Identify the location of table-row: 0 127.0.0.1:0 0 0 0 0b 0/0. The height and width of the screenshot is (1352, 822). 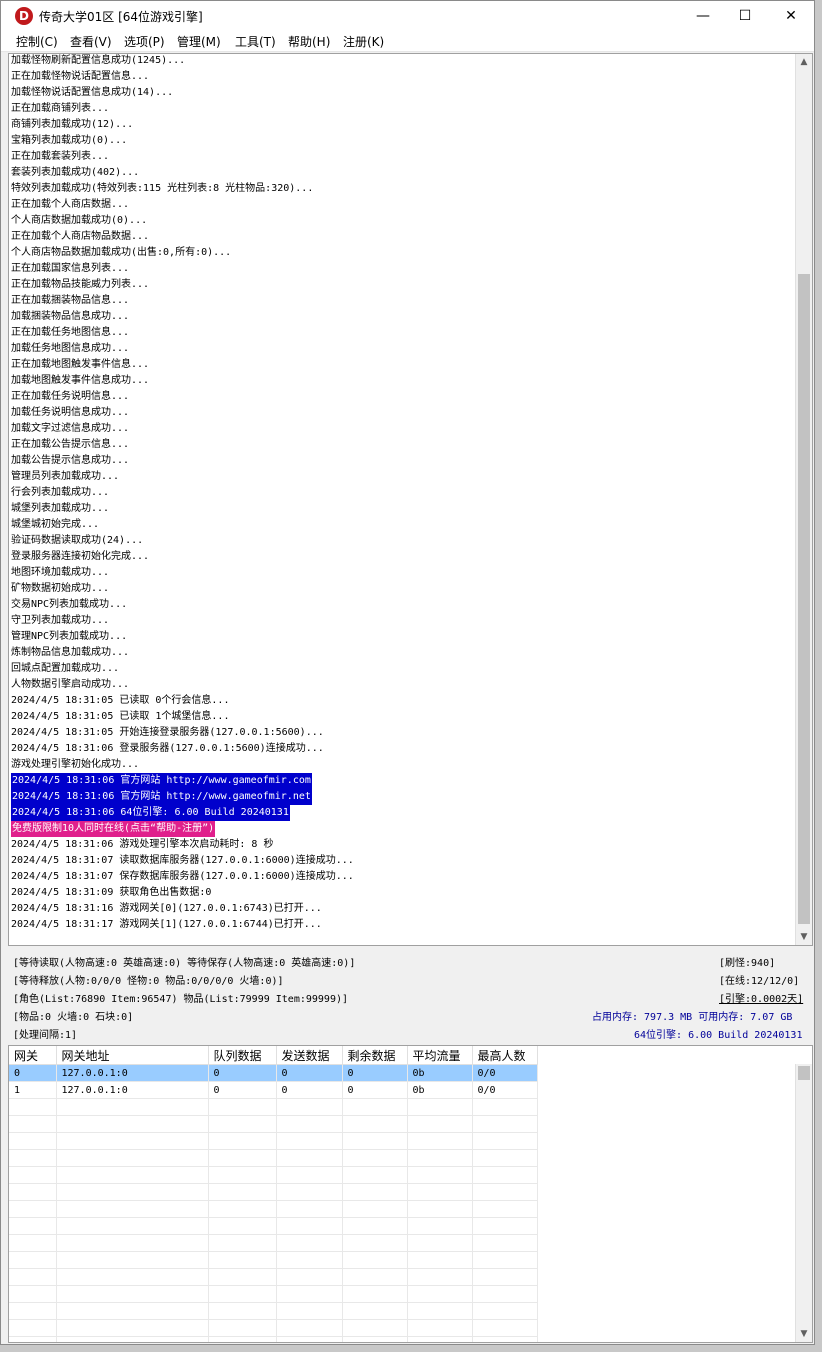
(273, 1073).